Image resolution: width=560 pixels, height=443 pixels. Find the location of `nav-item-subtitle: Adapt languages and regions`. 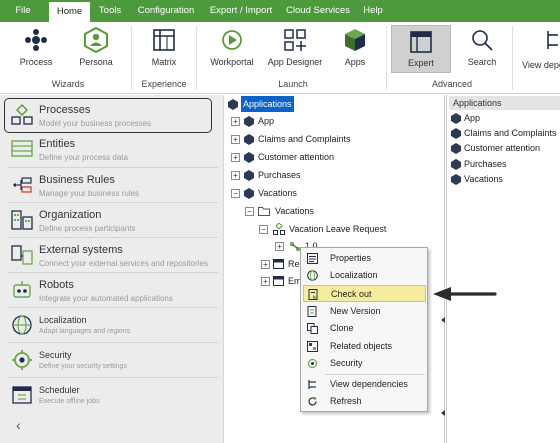

nav-item-subtitle: Adapt languages and regions is located at coordinates (85, 331).